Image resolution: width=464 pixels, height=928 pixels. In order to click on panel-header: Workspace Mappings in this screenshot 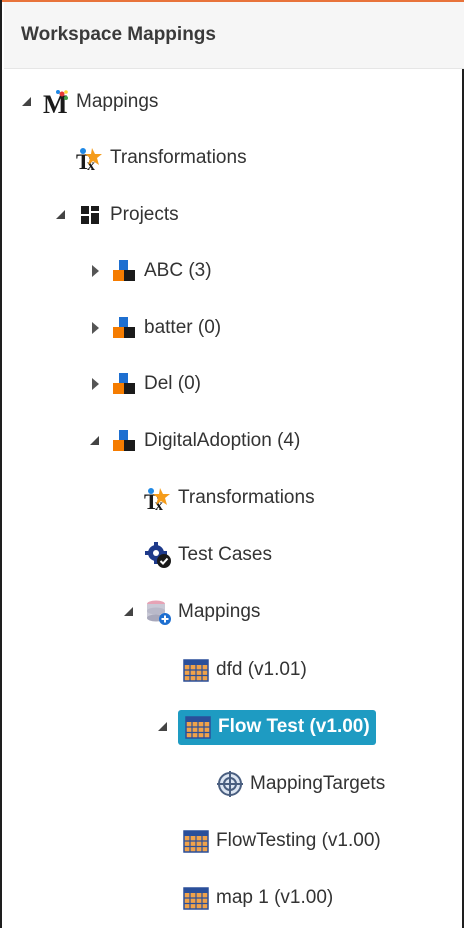, I will do `click(234, 35)`.